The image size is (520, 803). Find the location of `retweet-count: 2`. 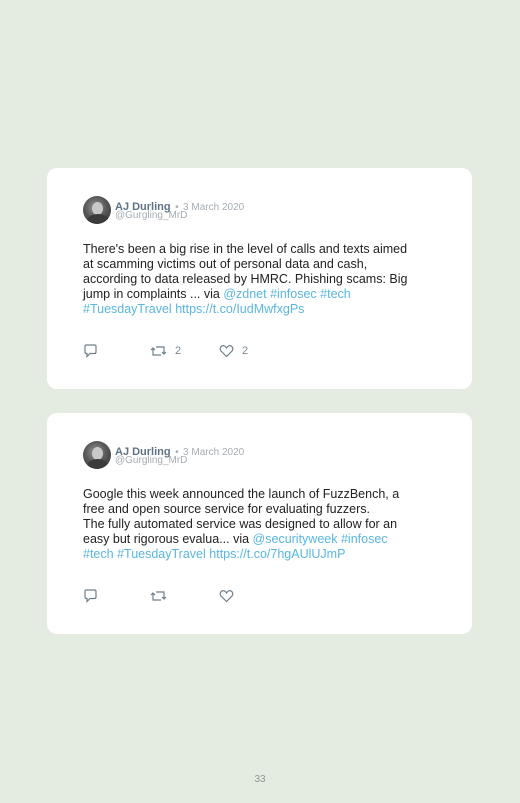

retweet-count: 2 is located at coordinates (178, 351).